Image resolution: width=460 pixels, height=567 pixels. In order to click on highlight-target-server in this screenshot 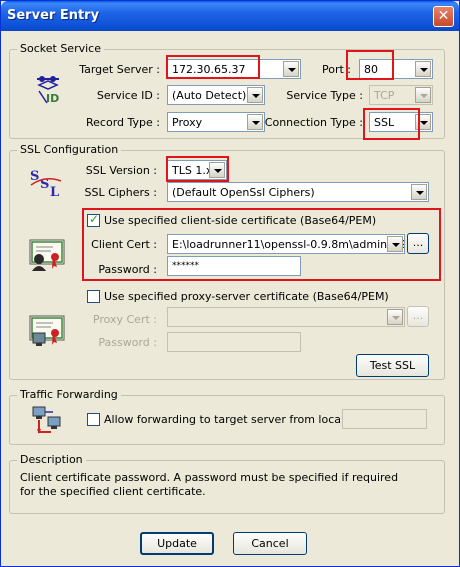, I will do `click(213, 67)`.